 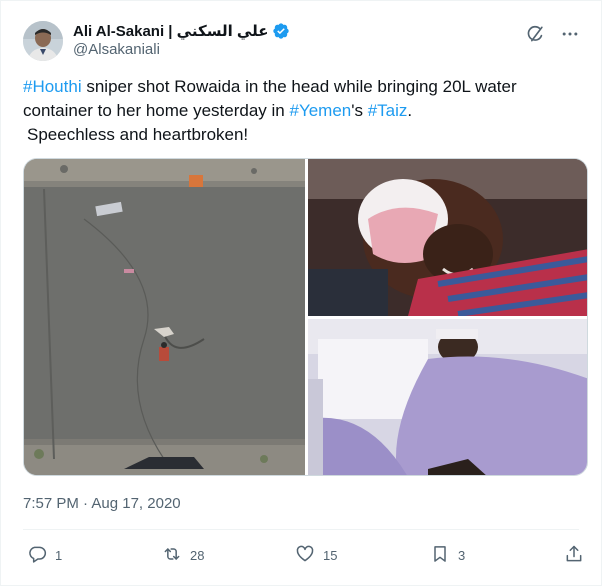 I want to click on tweet-date: Aug 17, 2020, so click(x=135, y=503).